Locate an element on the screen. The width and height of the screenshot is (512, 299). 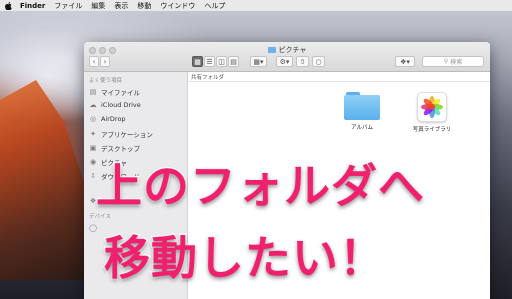
menu-app-name: Finder is located at coordinates (32, 6).